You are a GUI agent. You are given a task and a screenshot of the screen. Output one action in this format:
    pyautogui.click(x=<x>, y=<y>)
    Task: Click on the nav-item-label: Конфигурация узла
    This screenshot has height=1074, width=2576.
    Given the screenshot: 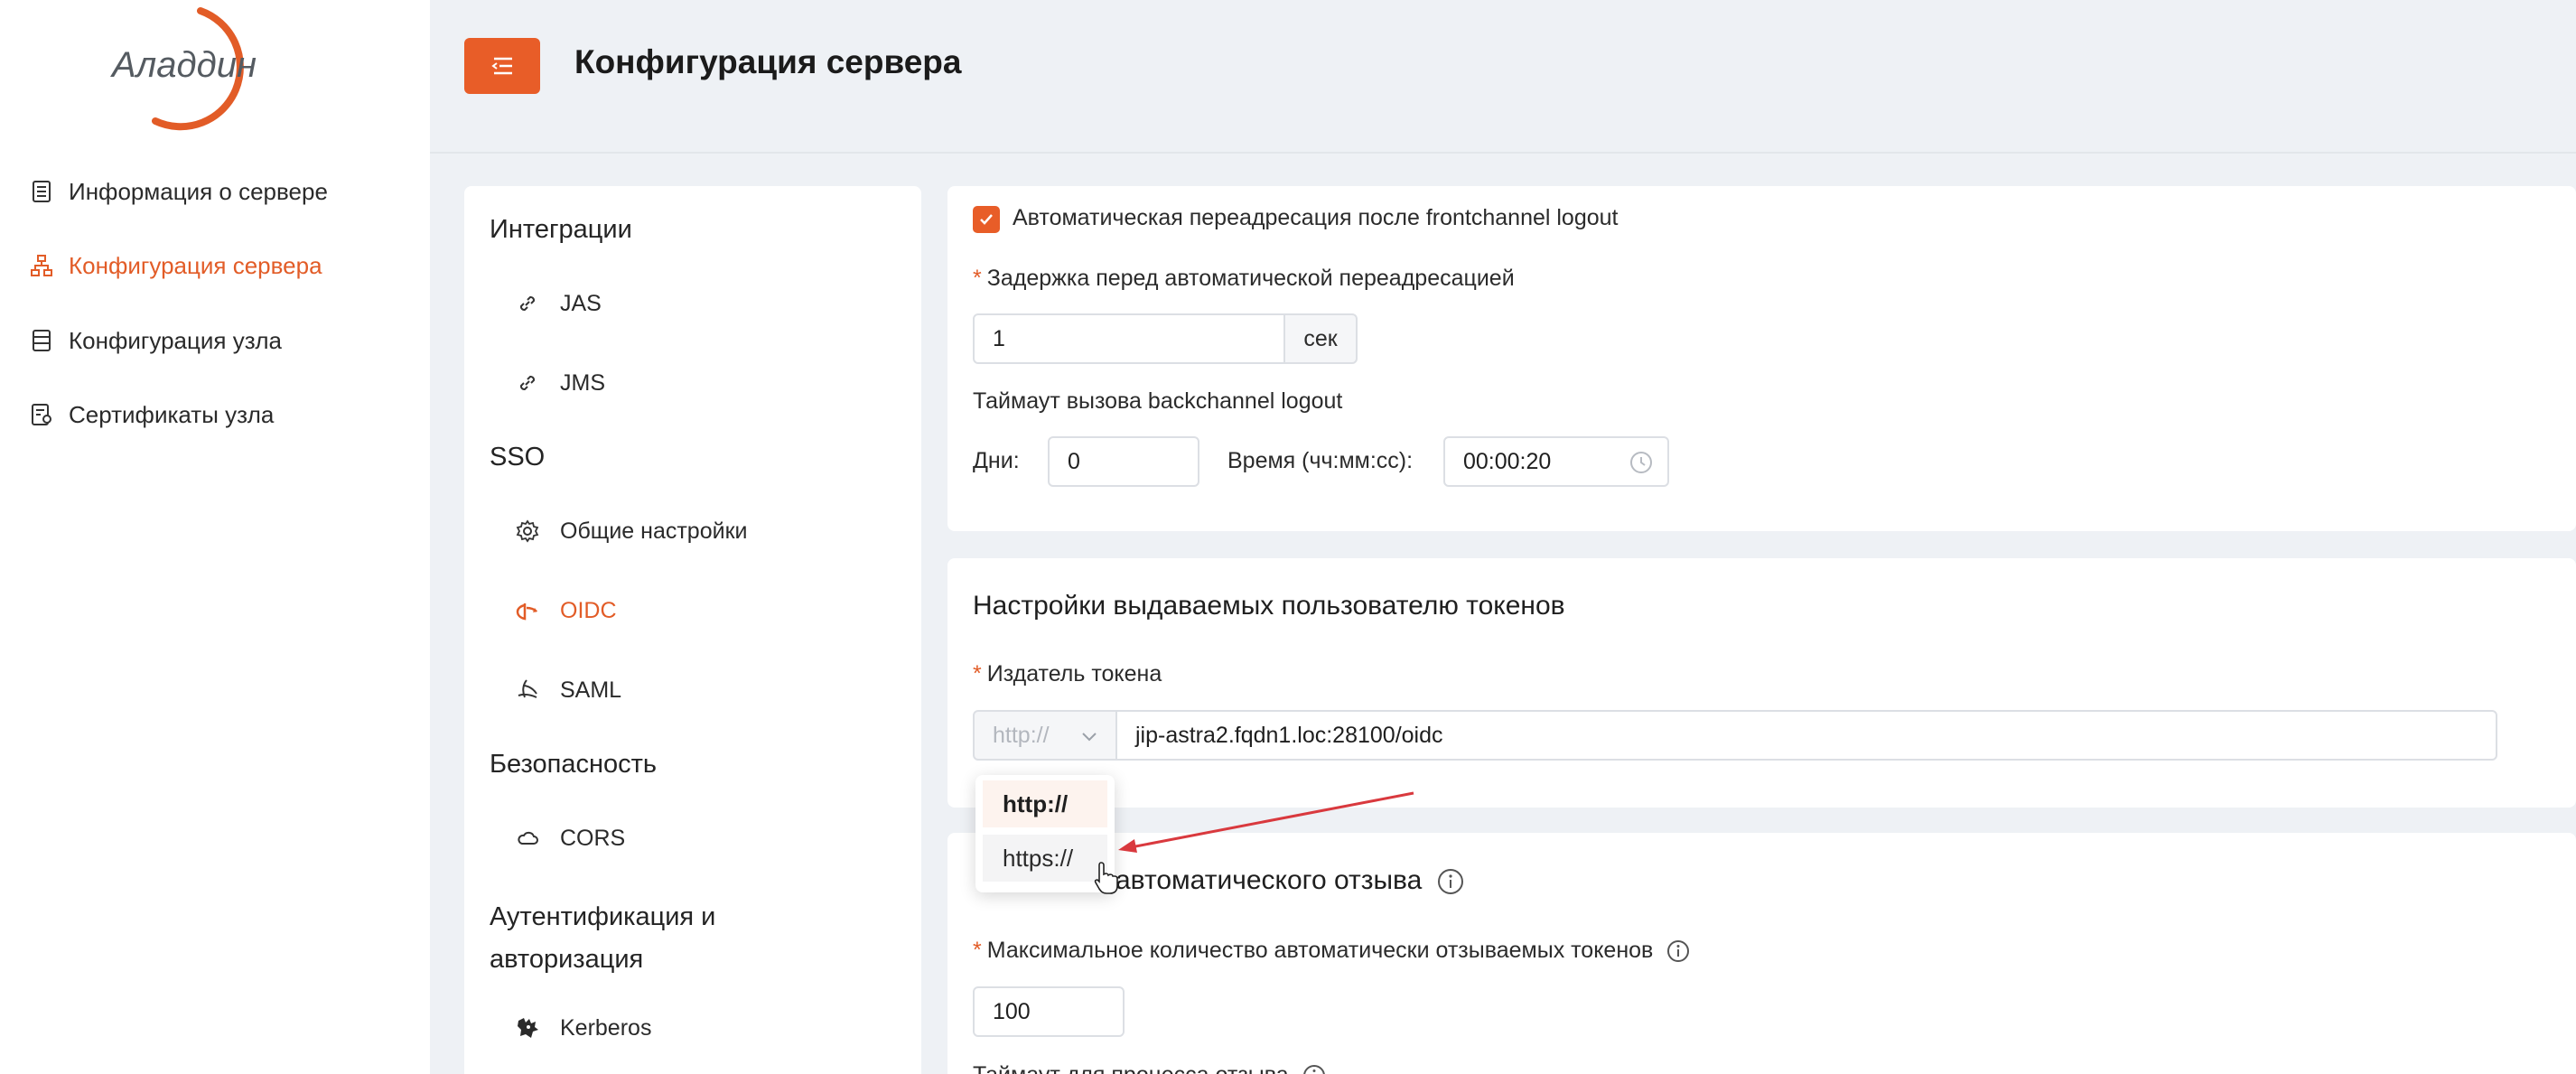 What is the action you would take?
    pyautogui.click(x=175, y=340)
    